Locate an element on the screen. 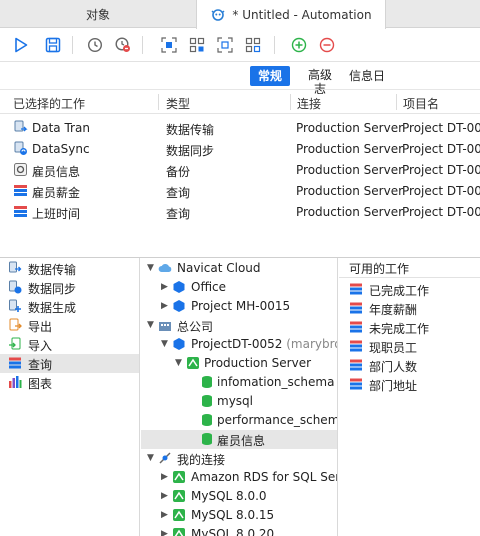  category-label: 图表 is located at coordinates (40, 384).